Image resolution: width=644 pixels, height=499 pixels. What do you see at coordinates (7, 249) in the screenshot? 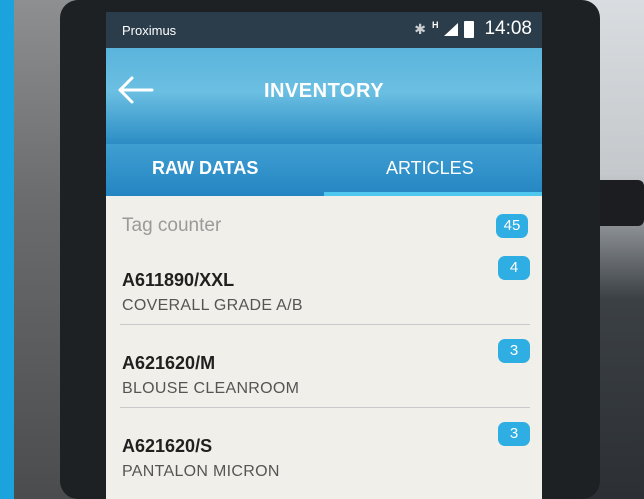
I see `background-left-strip` at bounding box center [7, 249].